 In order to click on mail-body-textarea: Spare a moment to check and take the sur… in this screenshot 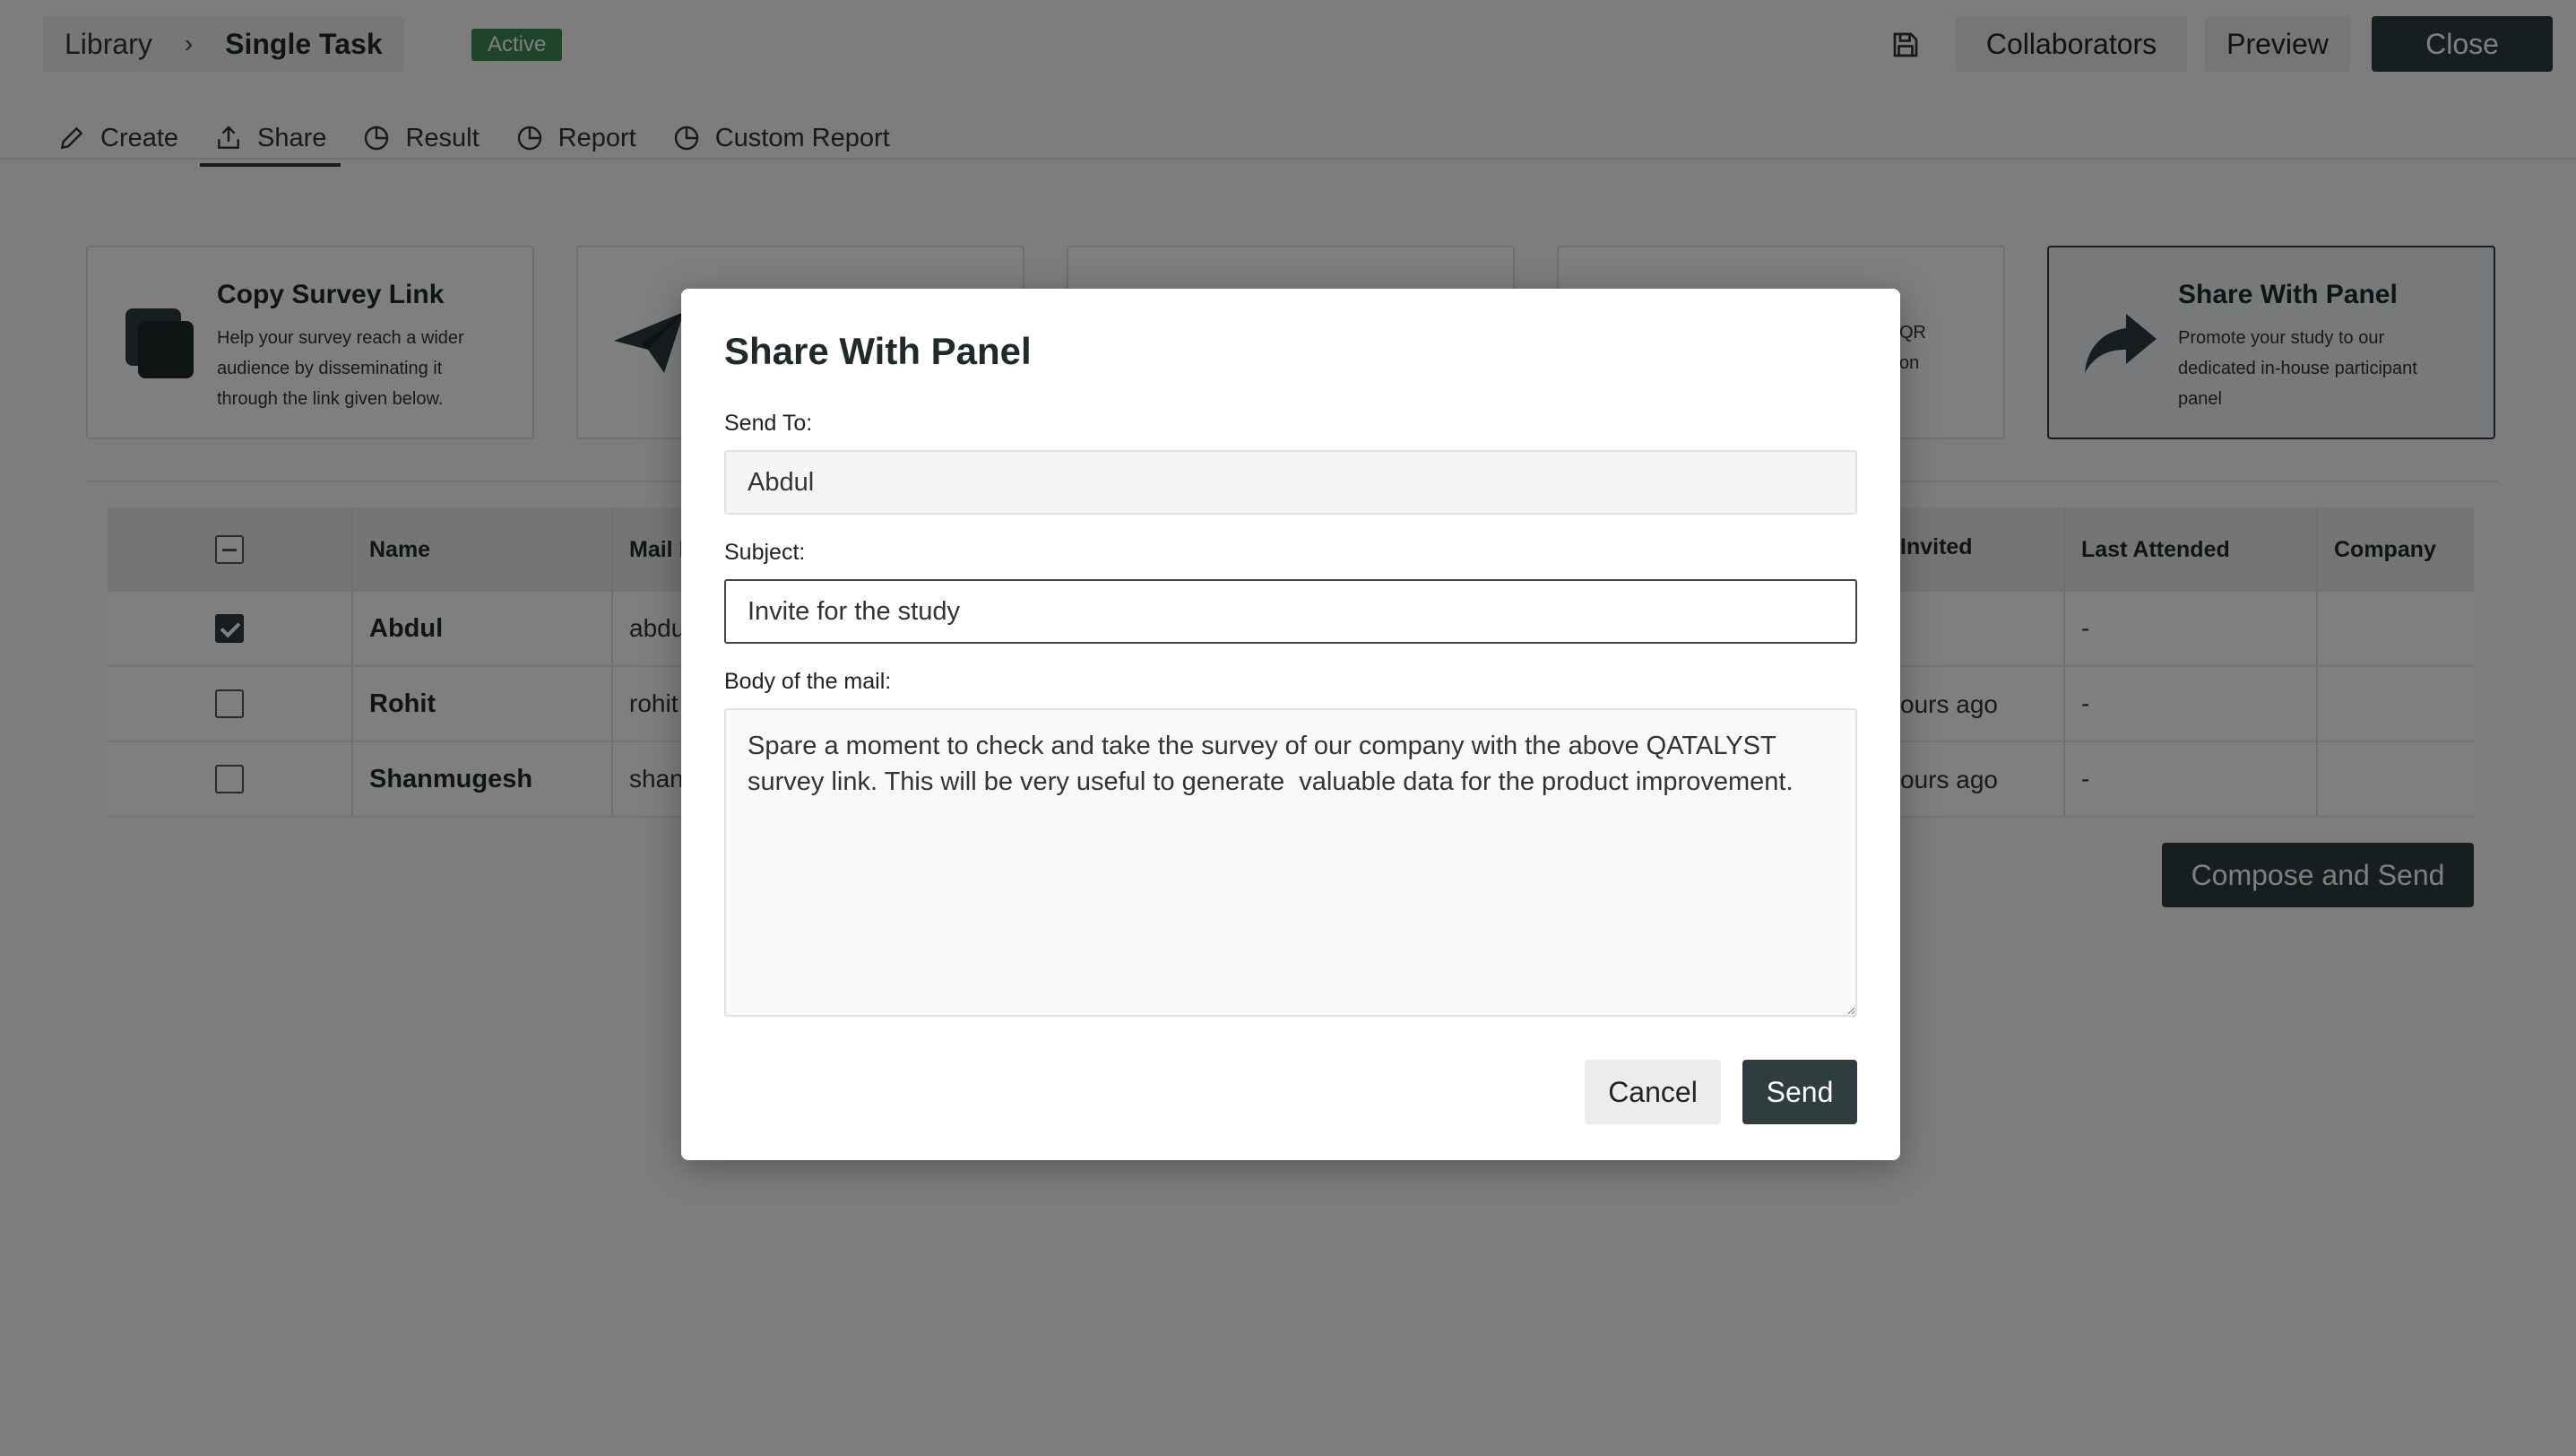, I will do `click(1290, 863)`.